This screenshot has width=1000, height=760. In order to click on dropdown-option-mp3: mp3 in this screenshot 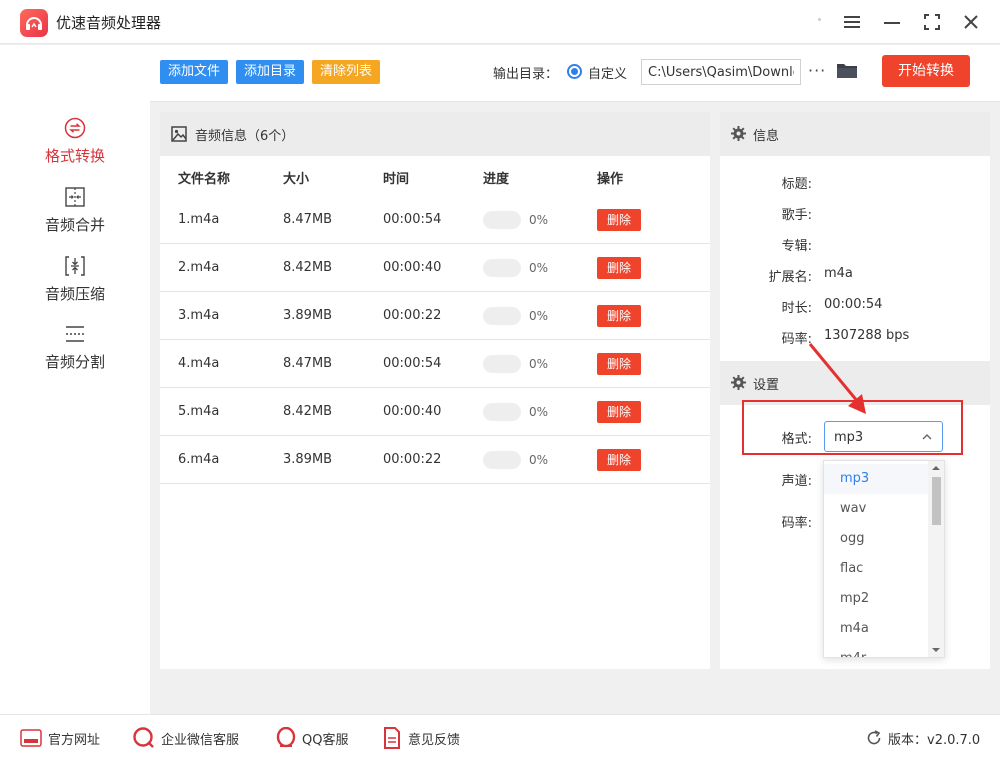, I will do `click(877, 479)`.